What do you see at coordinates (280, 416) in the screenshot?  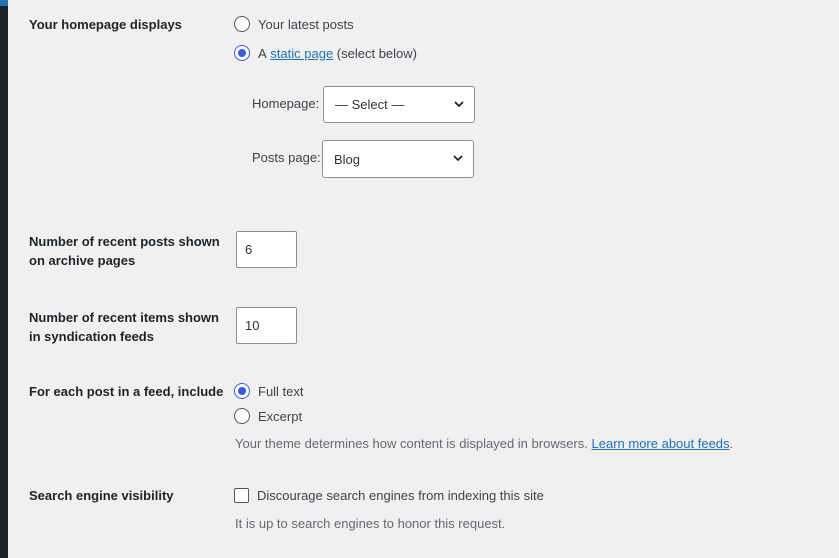 I see `excerpt-label: Excerpt` at bounding box center [280, 416].